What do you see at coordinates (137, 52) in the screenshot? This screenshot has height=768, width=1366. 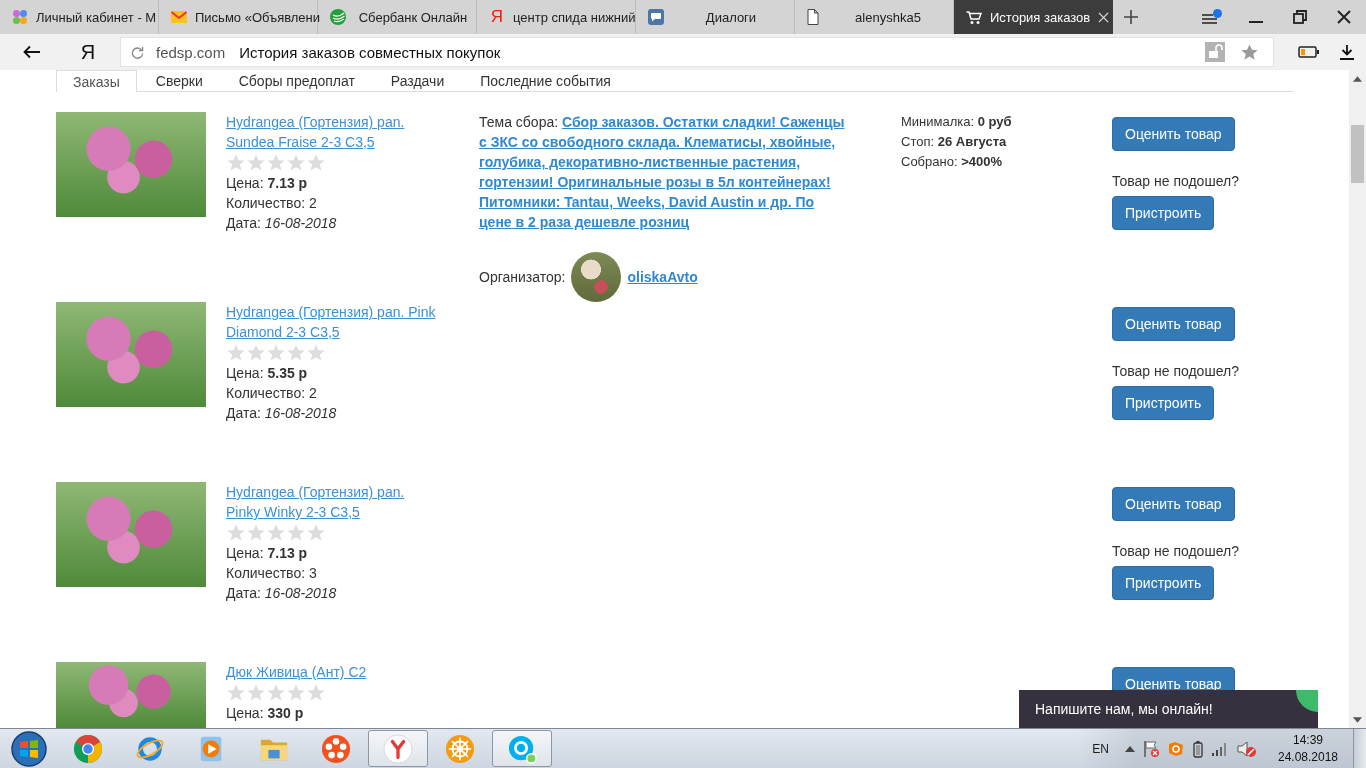 I see `reload-icon` at bounding box center [137, 52].